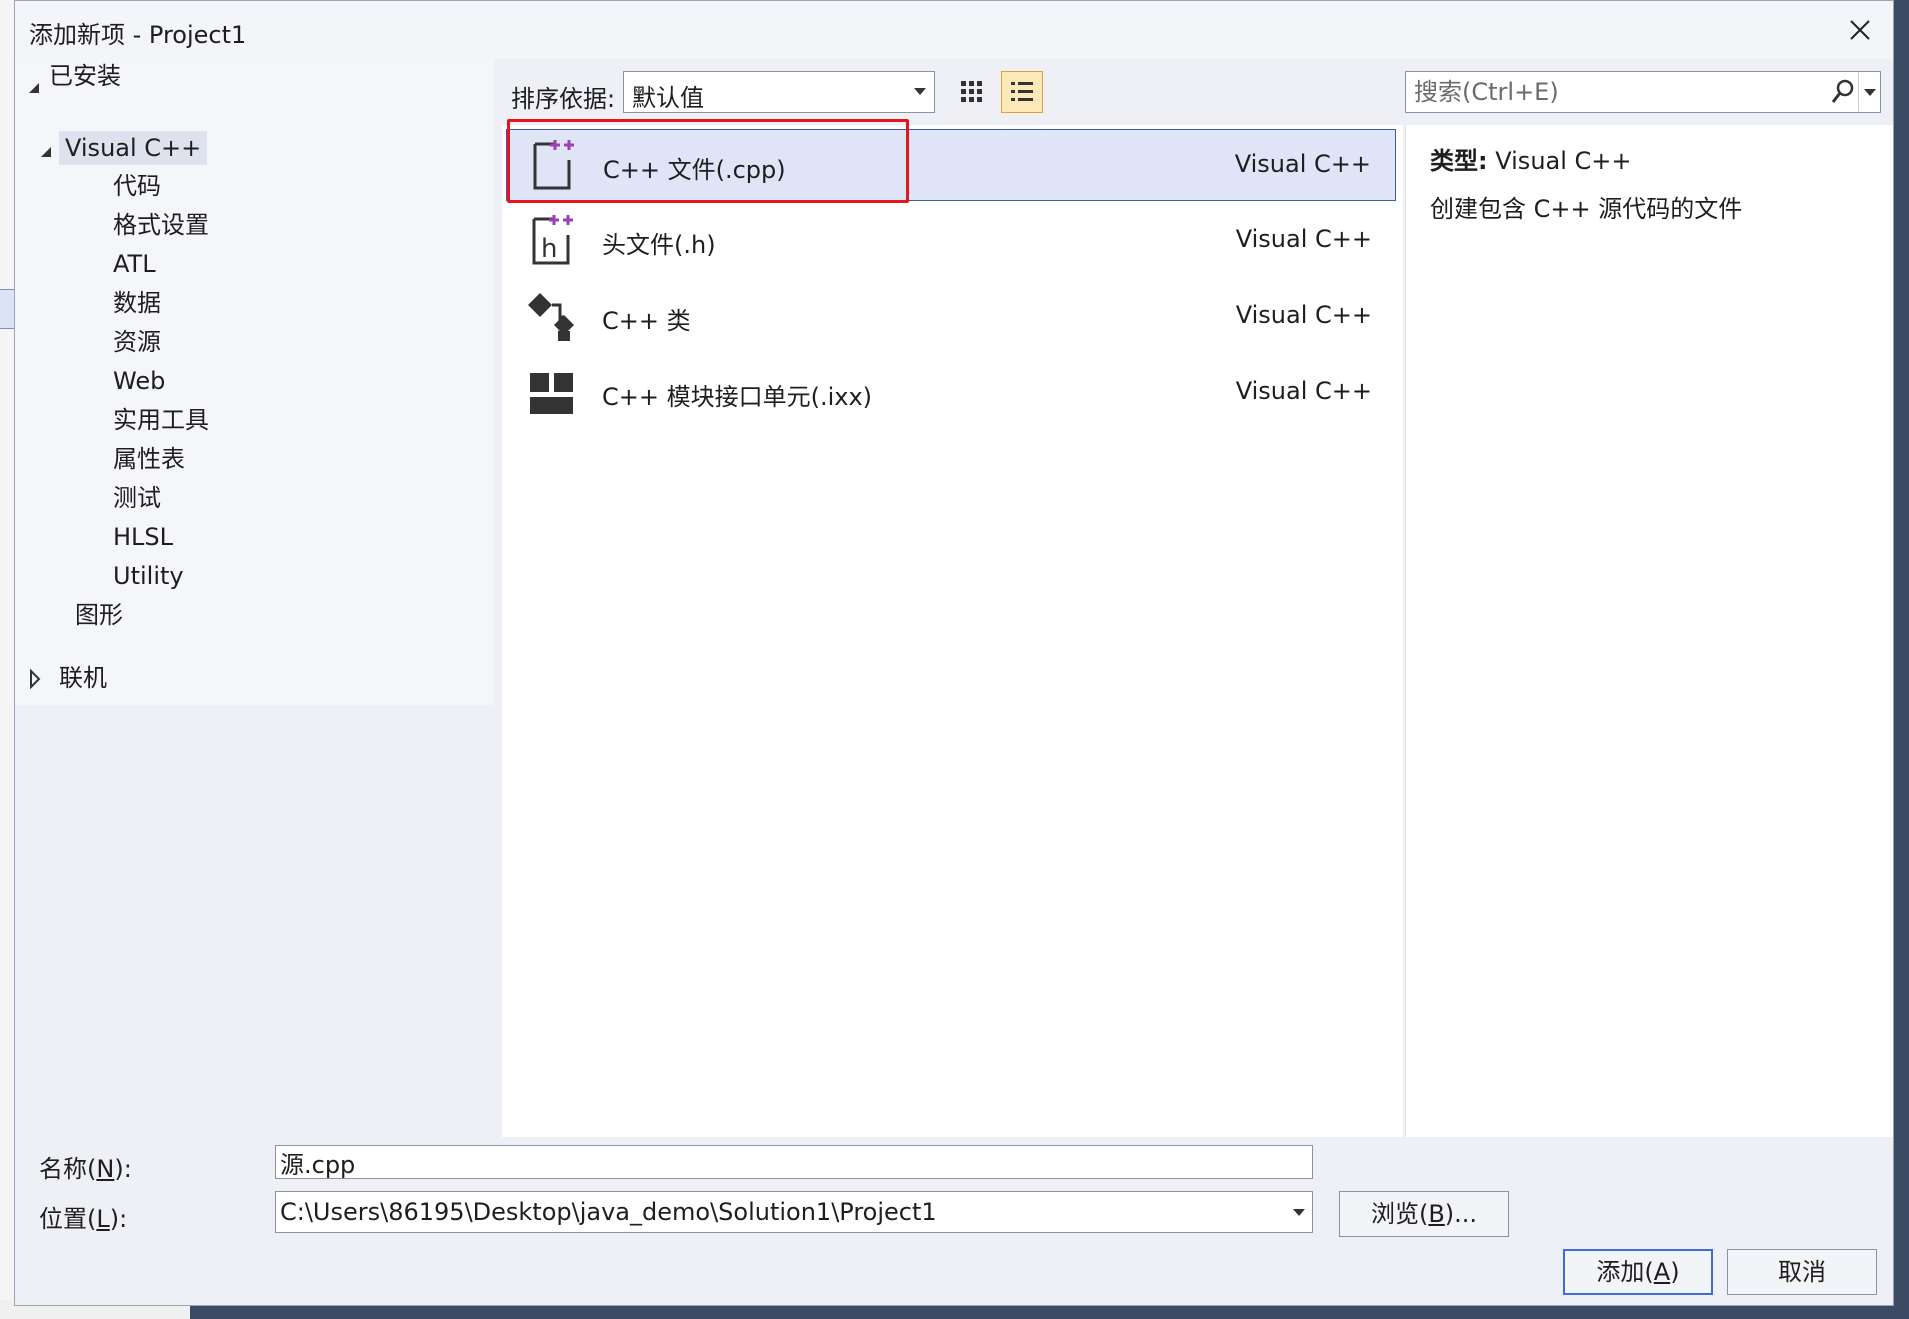 The width and height of the screenshot is (1909, 1319). What do you see at coordinates (646, 321) in the screenshot?
I see `template-name: C++ 类` at bounding box center [646, 321].